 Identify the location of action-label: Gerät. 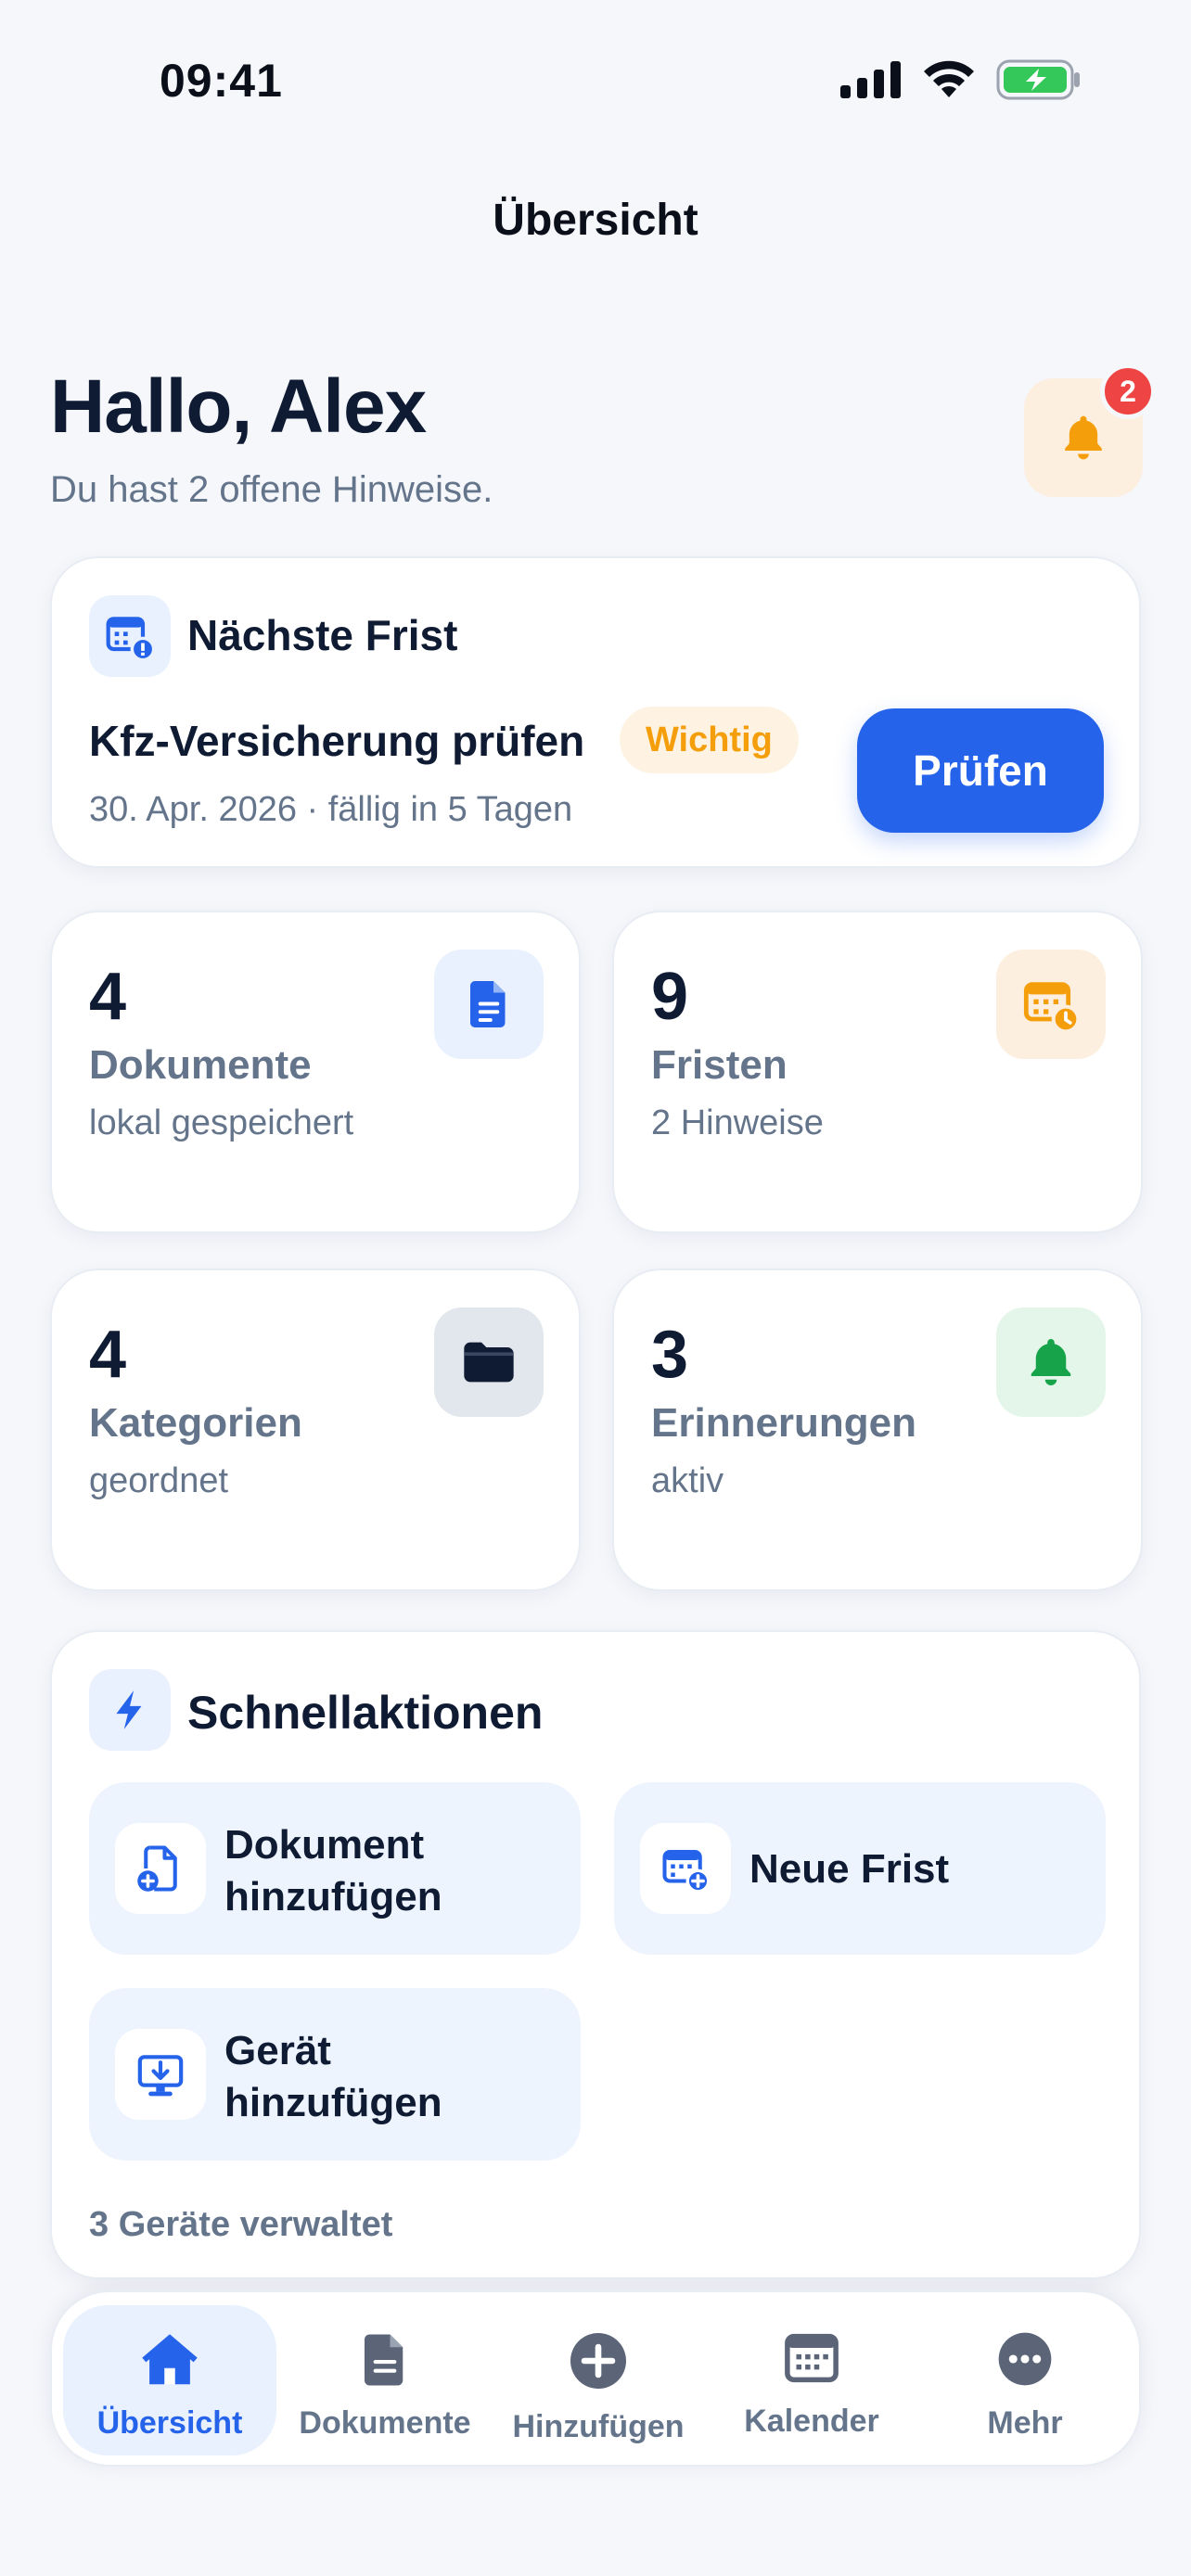
(277, 2050).